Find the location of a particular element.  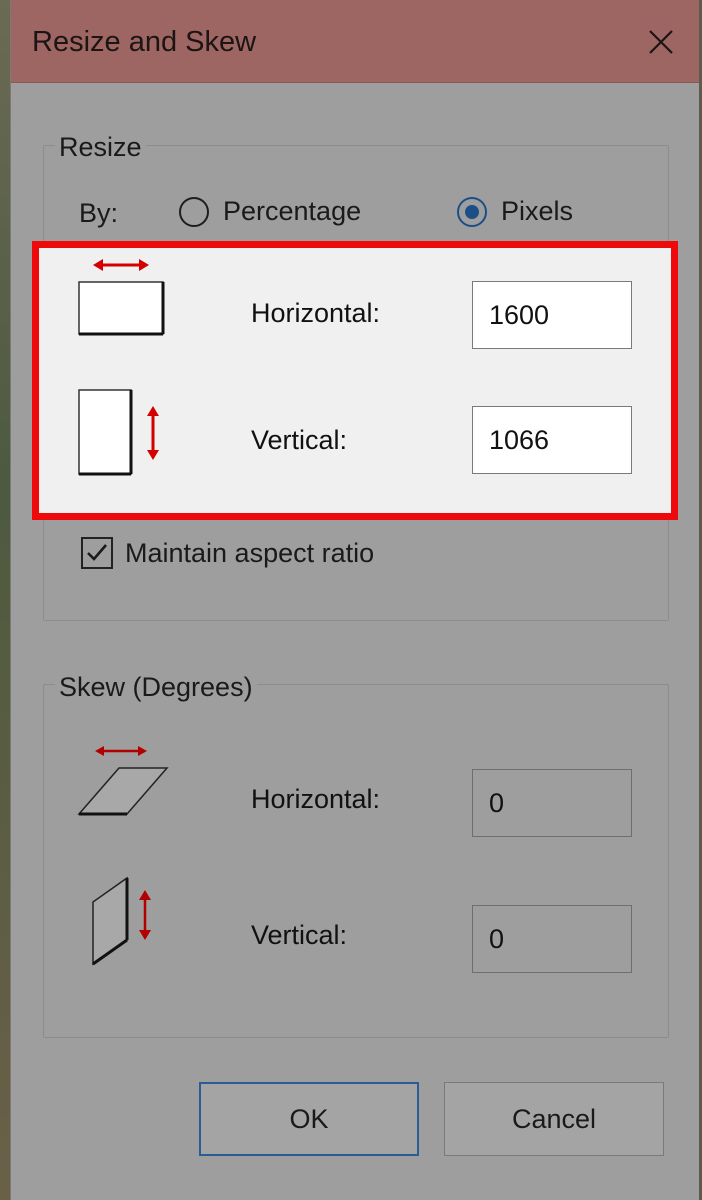

dialog-title: Resize and Skew is located at coordinates (144, 42).